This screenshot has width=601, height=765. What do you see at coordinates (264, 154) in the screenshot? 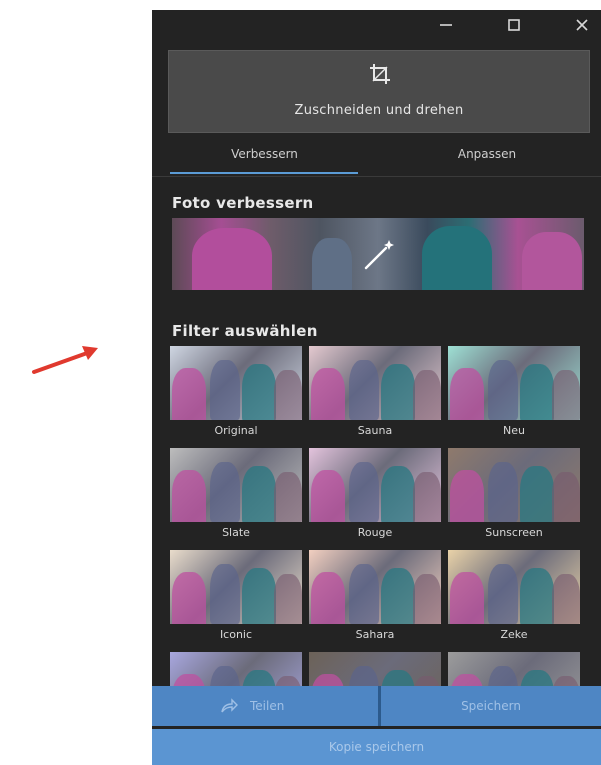
I see `tab-enhance: Verbessern` at bounding box center [264, 154].